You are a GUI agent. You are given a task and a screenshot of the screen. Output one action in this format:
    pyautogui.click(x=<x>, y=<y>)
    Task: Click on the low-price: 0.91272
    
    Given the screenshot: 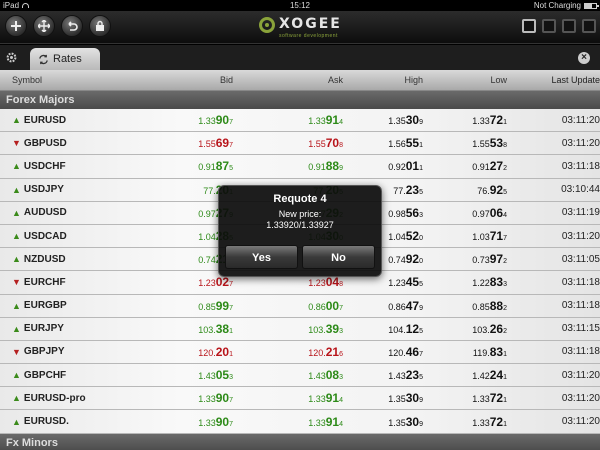 What is the action you would take?
    pyautogui.click(x=465, y=166)
    